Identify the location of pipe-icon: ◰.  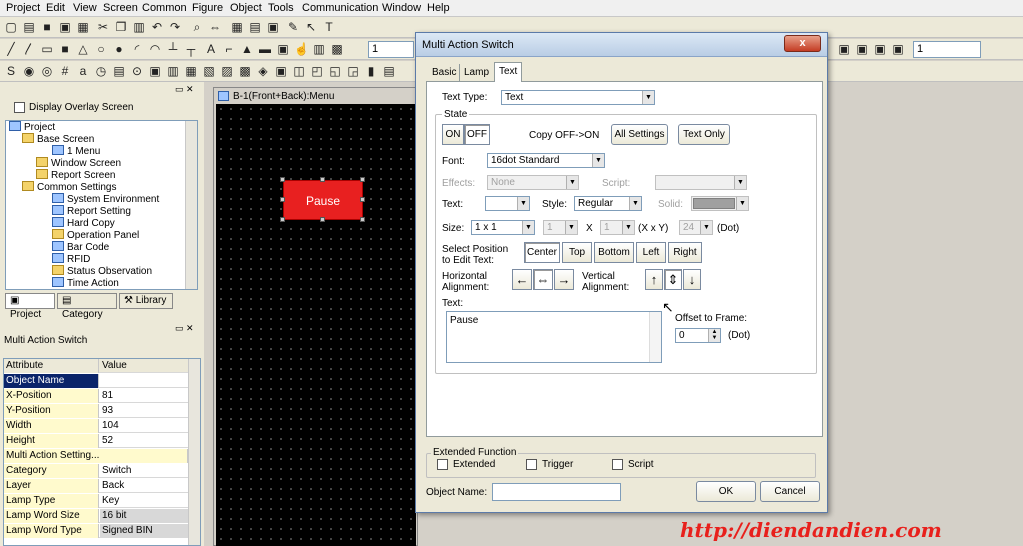
(317, 71).